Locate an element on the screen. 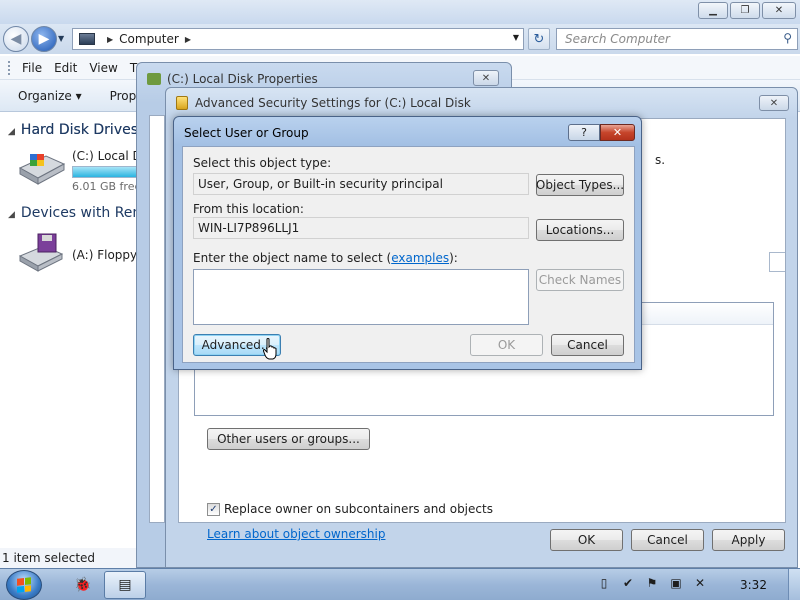 This screenshot has width=800, height=600. breadcrumb-computer: Computer is located at coordinates (149, 39).